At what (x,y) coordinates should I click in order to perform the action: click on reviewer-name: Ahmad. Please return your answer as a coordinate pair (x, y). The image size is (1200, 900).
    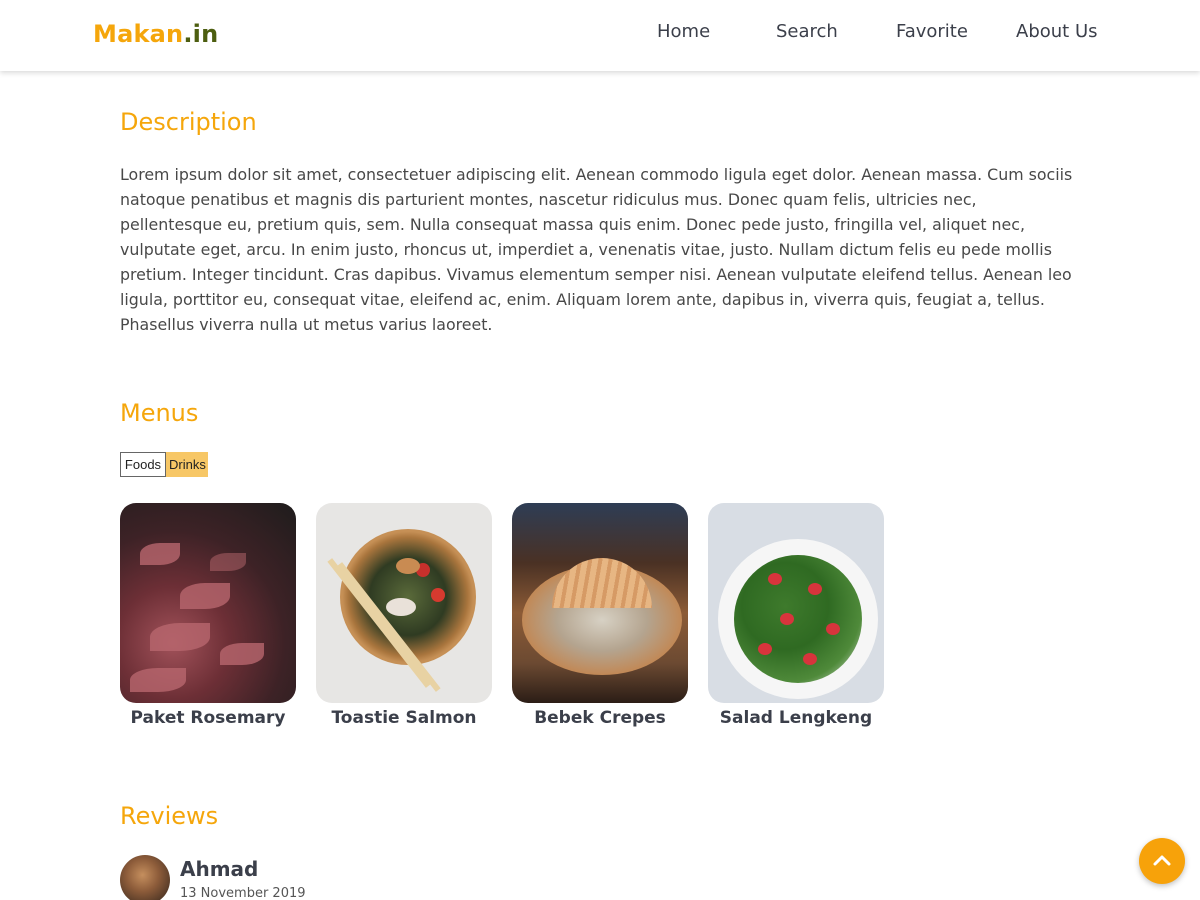
    Looking at the image, I should click on (219, 869).